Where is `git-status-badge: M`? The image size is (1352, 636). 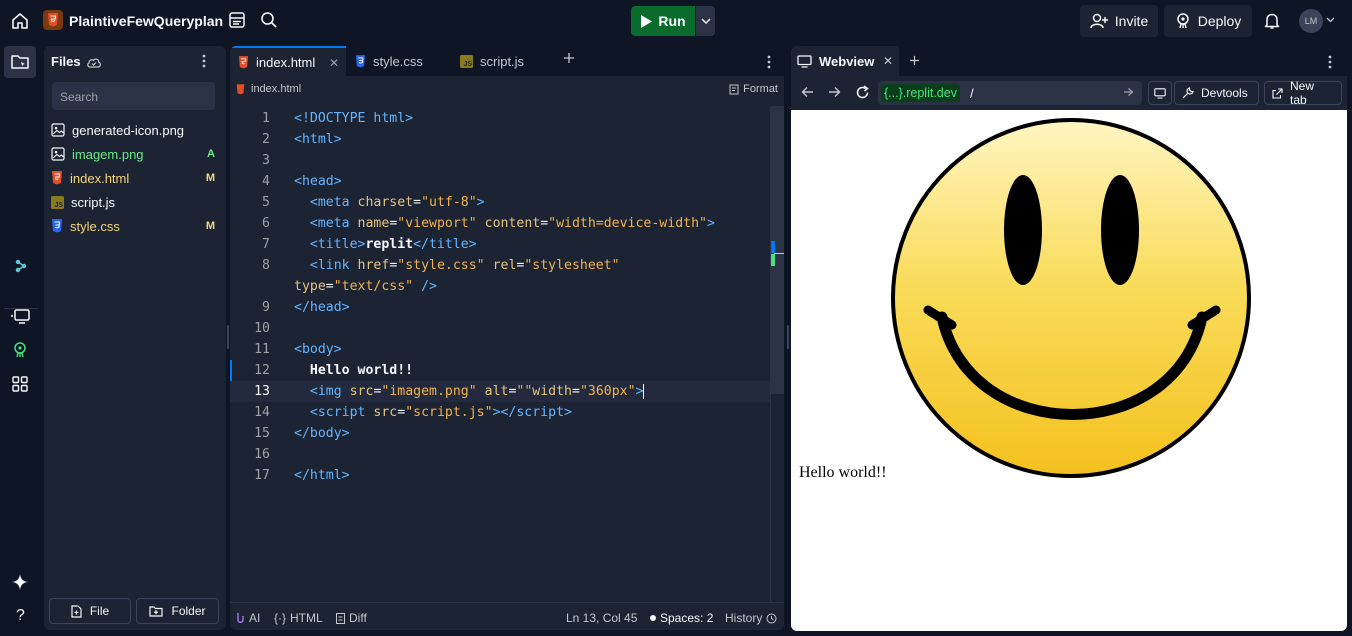
git-status-badge: M is located at coordinates (210, 226).